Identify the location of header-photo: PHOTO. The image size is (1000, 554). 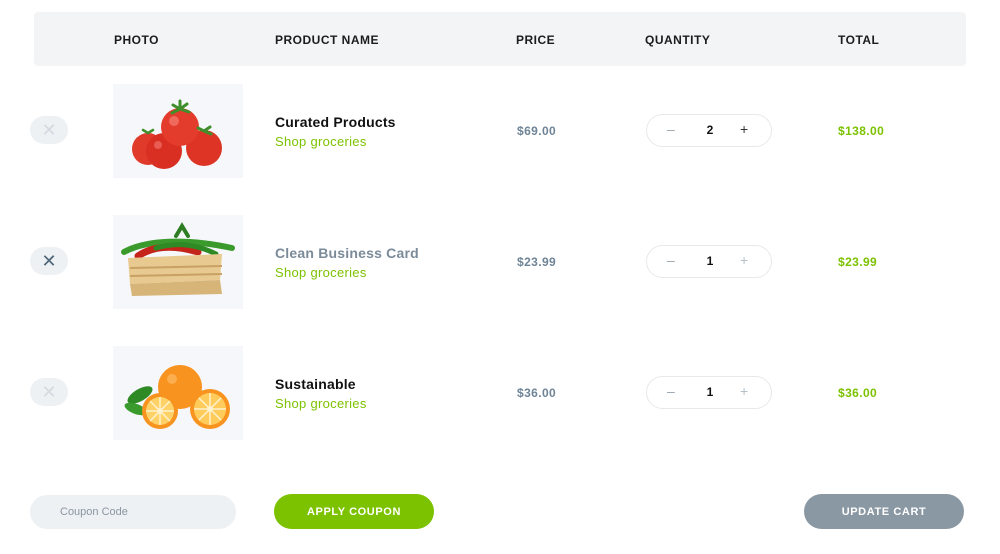
(136, 40).